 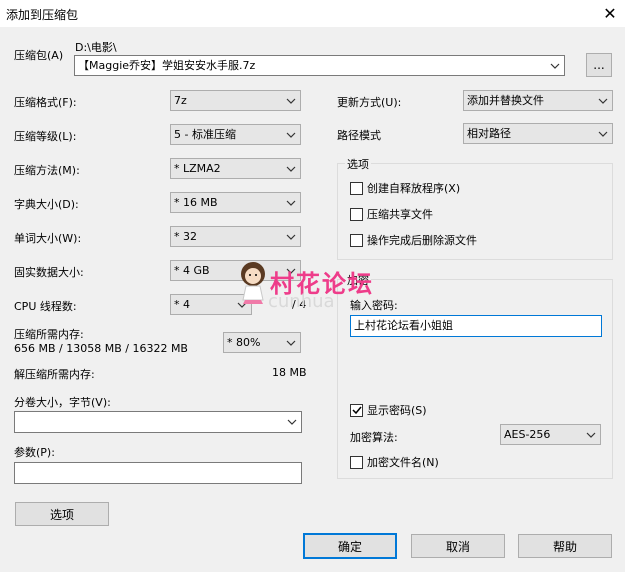 I want to click on path-mode-label: 路径模式, so click(x=359, y=135).